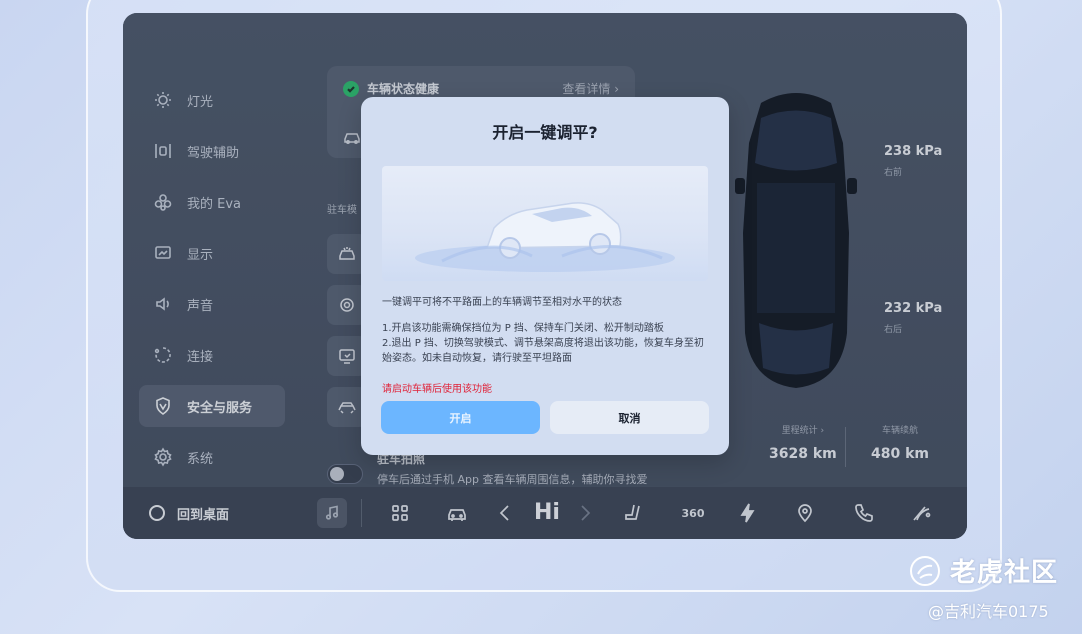 This screenshot has height=634, width=1082. Describe the element at coordinates (925, 570) in the screenshot. I see `tiger-community-logo-icon` at that location.